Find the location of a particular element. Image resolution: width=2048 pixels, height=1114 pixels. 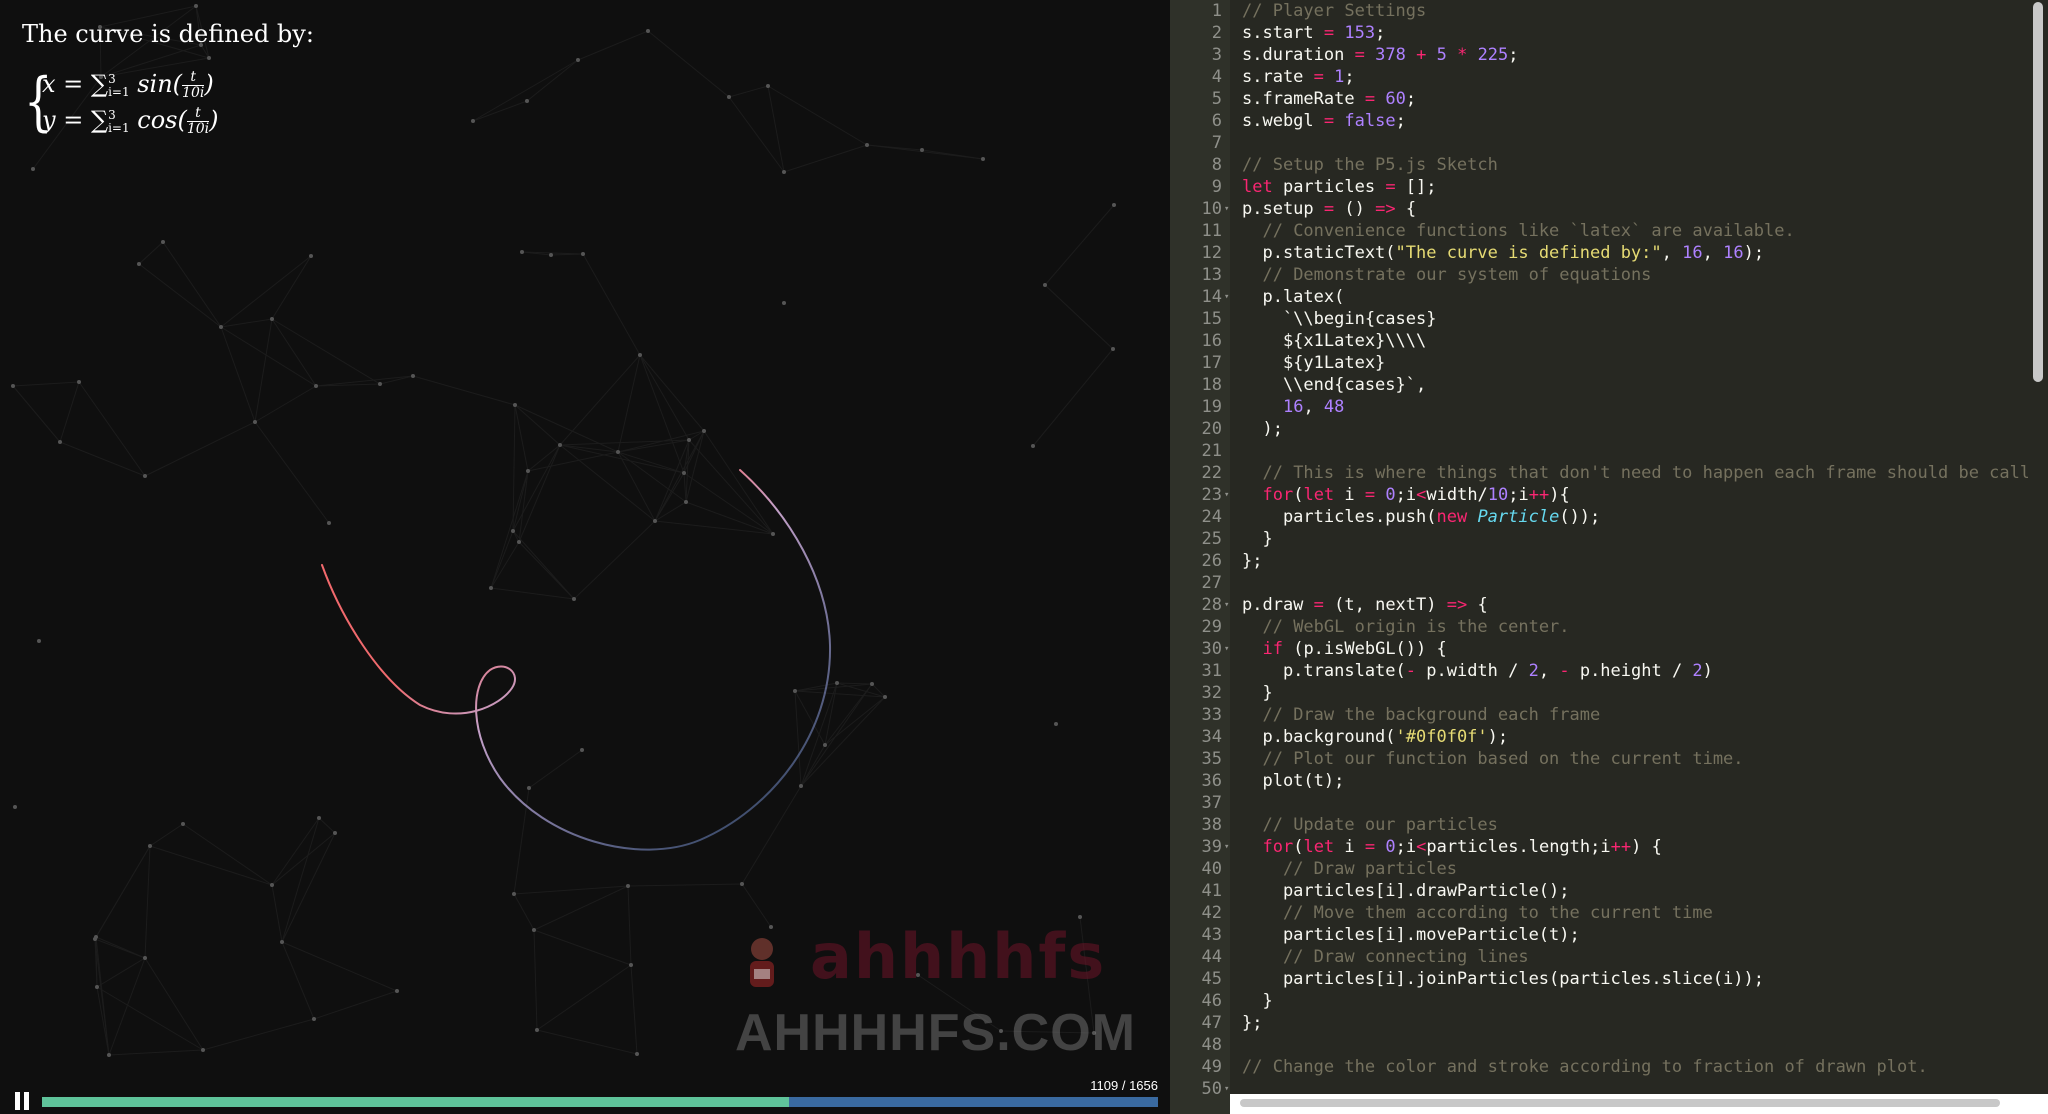

code-line: s.frameRate = 60; is located at coordinates (1329, 99).